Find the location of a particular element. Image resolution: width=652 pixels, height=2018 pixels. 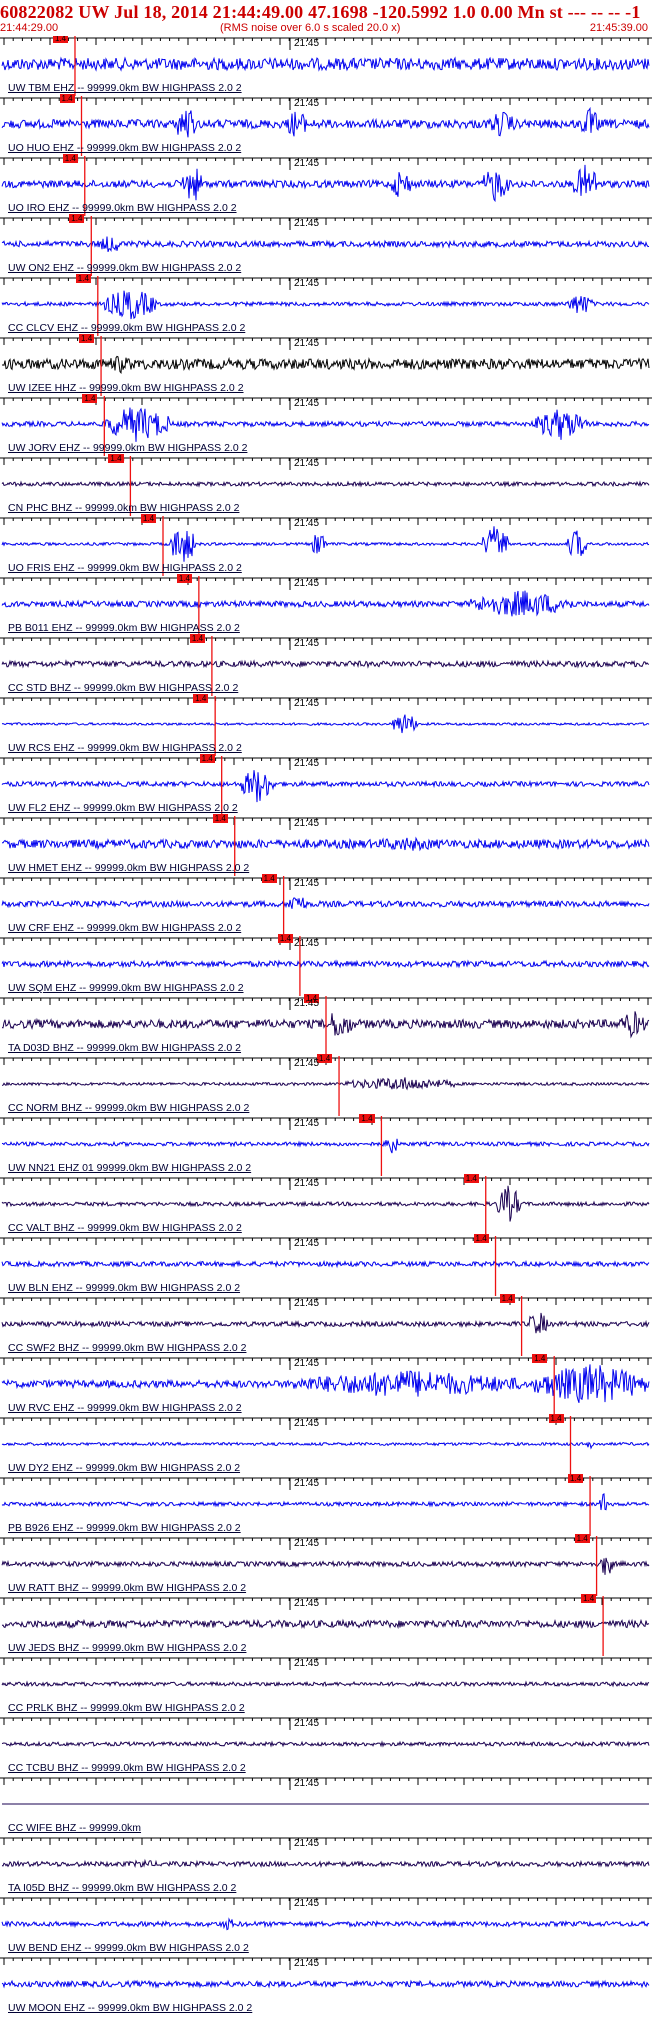

start-time: 21:44:29.00 is located at coordinates (29, 28).